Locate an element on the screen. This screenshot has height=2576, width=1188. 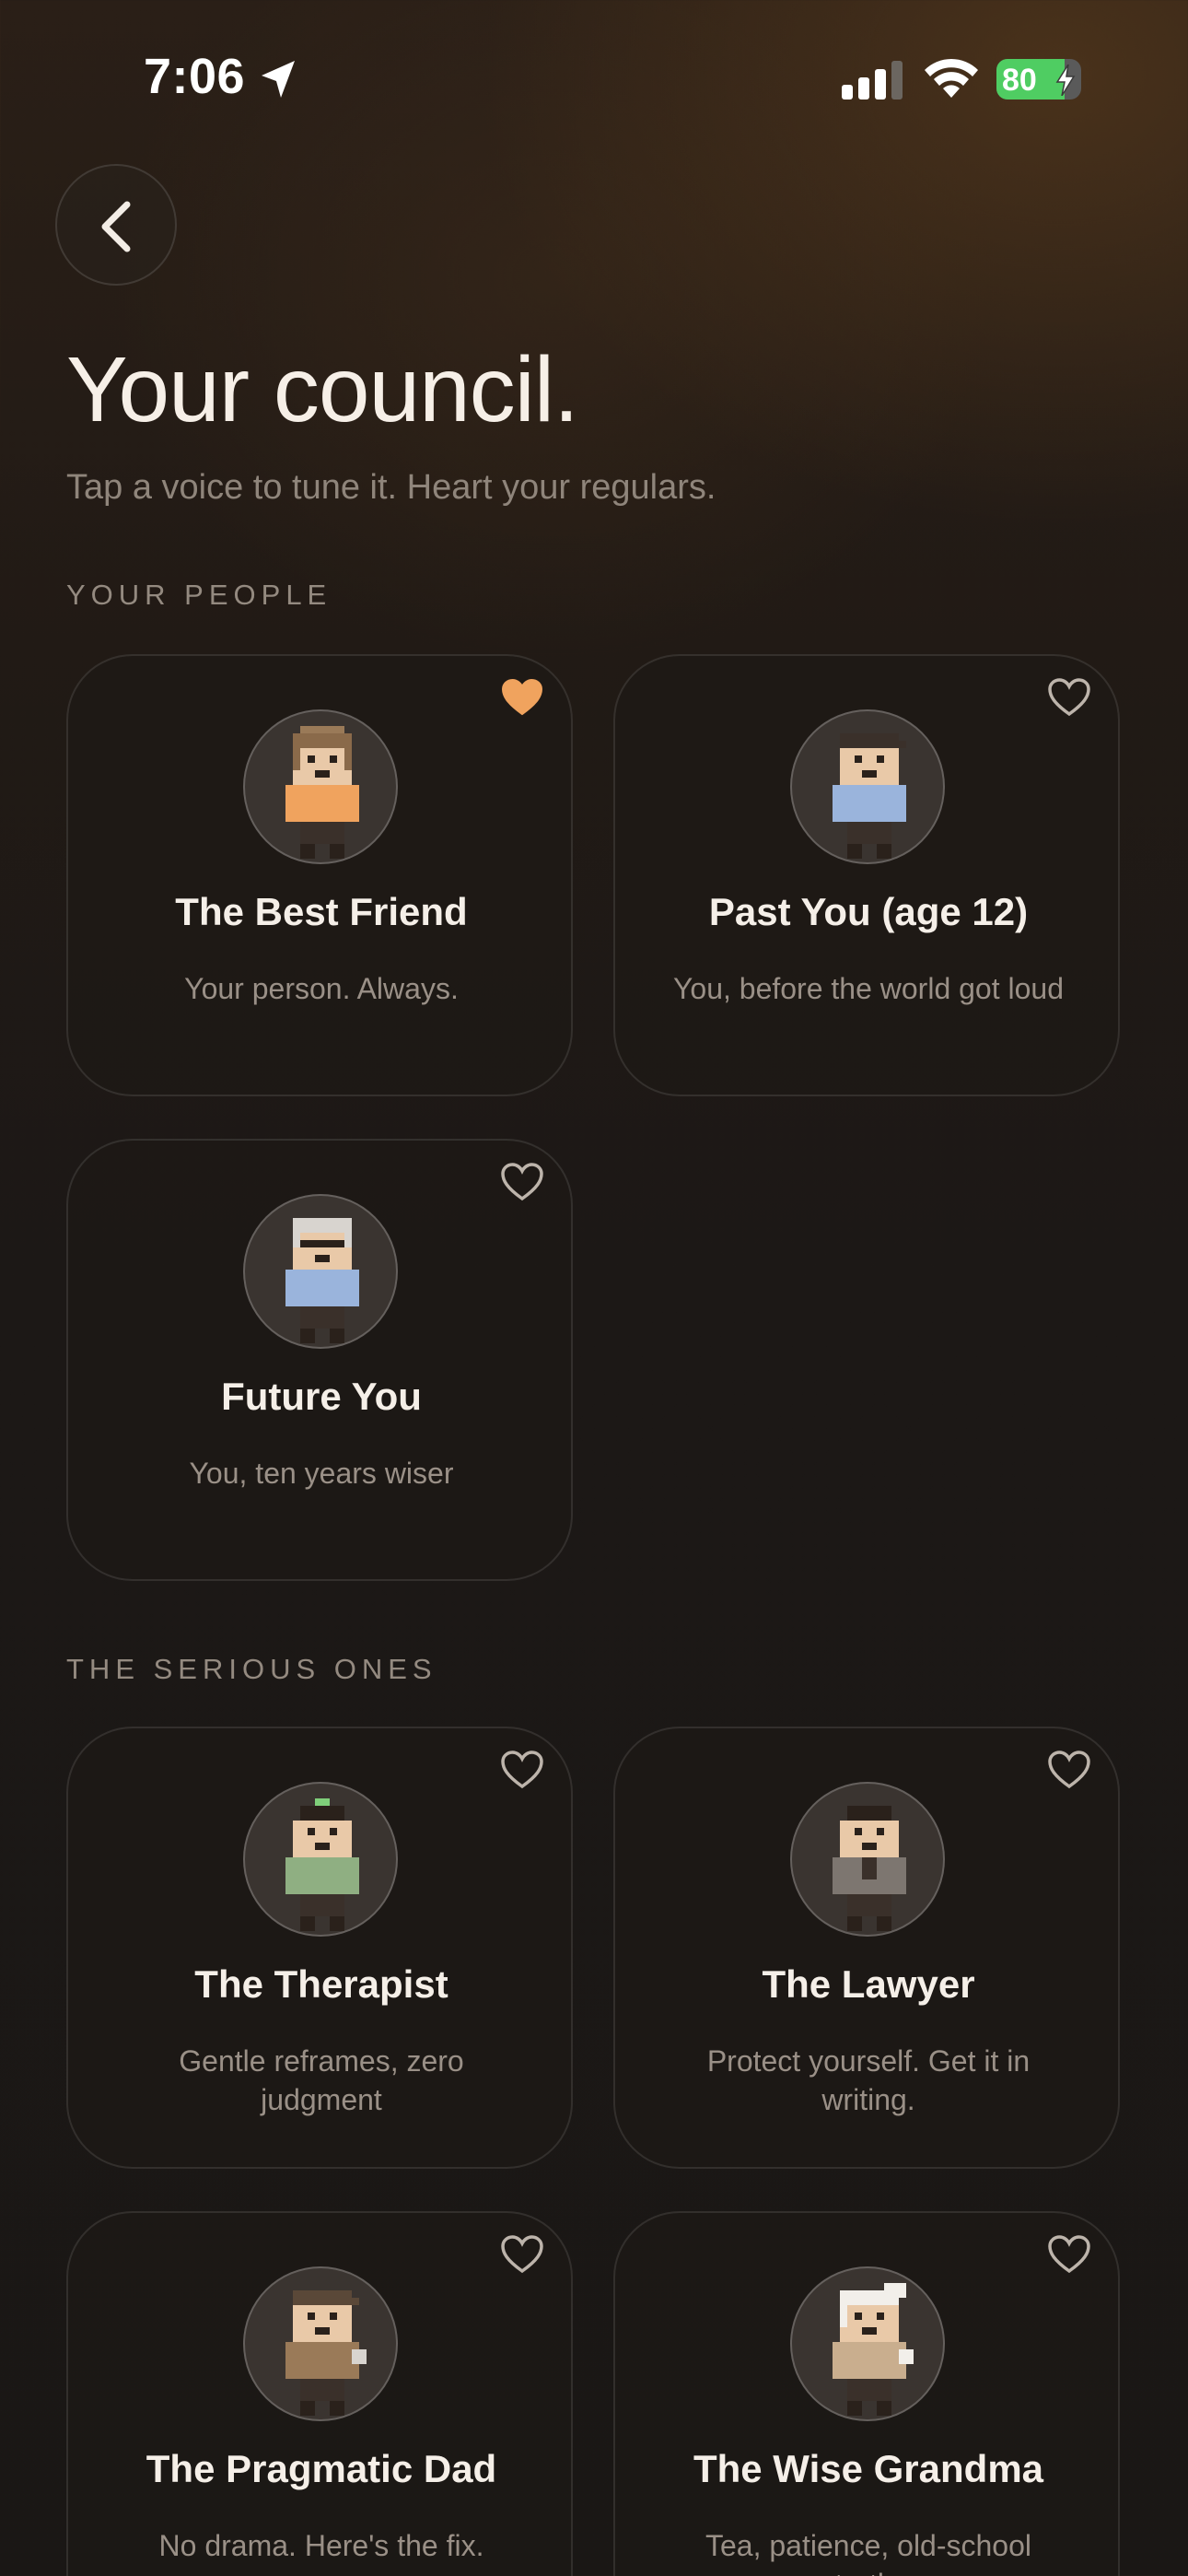
chevron-left-icon is located at coordinates (116, 227).